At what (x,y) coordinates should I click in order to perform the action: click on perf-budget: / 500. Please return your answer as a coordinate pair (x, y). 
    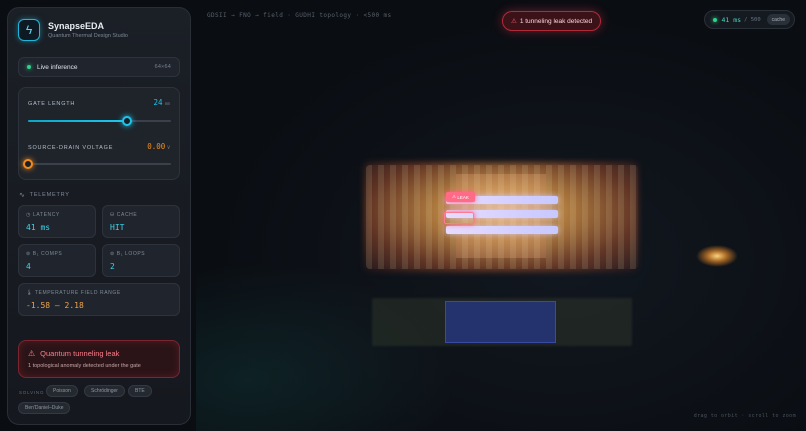
    Looking at the image, I should click on (752, 19).